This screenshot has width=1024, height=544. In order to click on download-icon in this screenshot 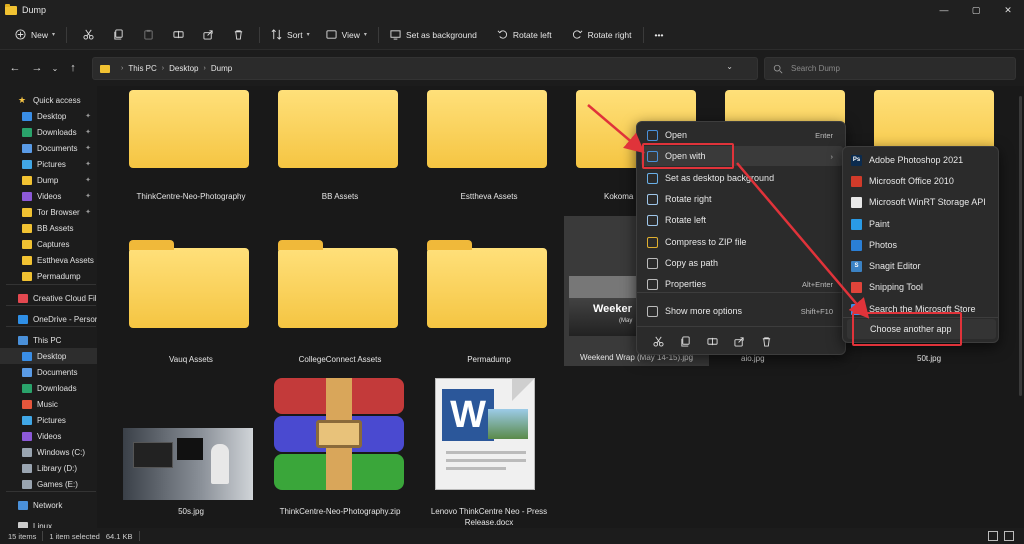, I will do `click(27, 132)`.